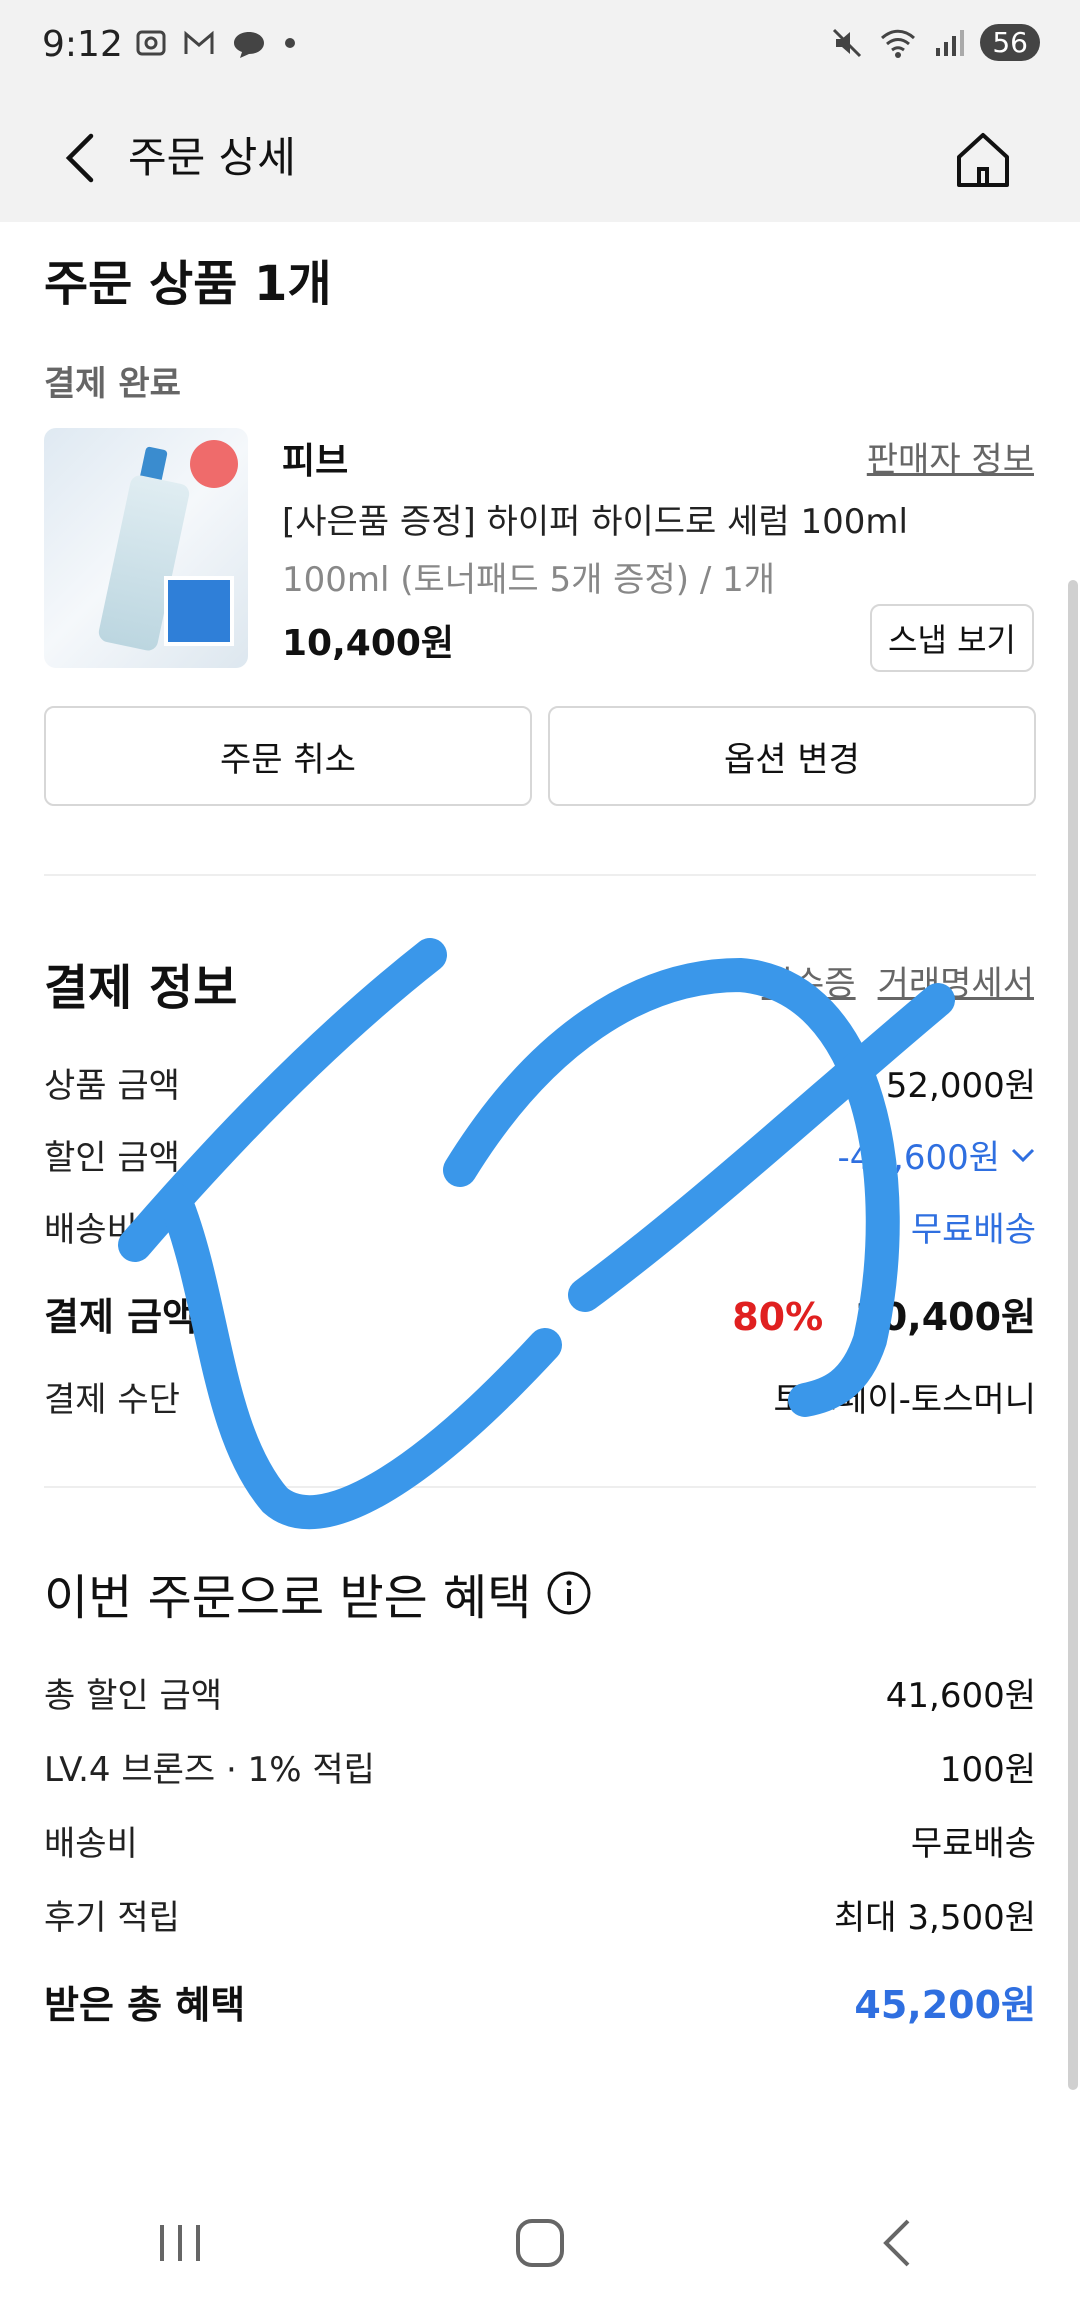  I want to click on payment-row-product-amount: 상품 금액 52,000원, so click(540, 1082).